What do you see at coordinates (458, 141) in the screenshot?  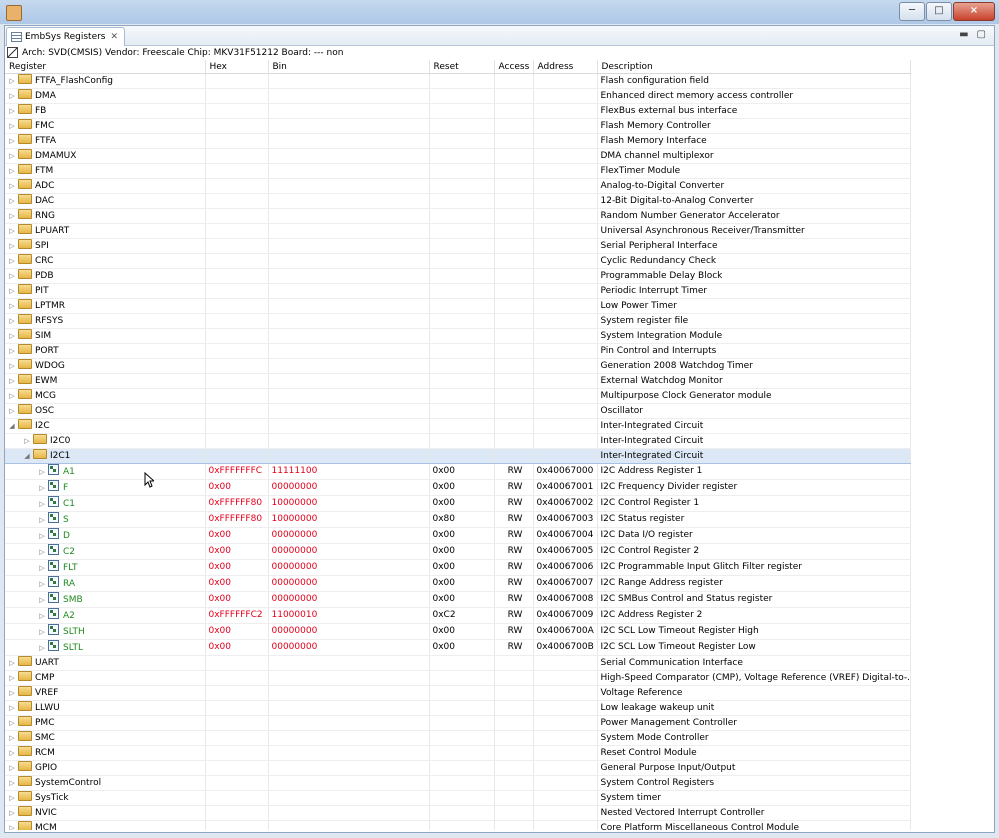 I see `table-row: ▷ FTFA Flash Memory Interface` at bounding box center [458, 141].